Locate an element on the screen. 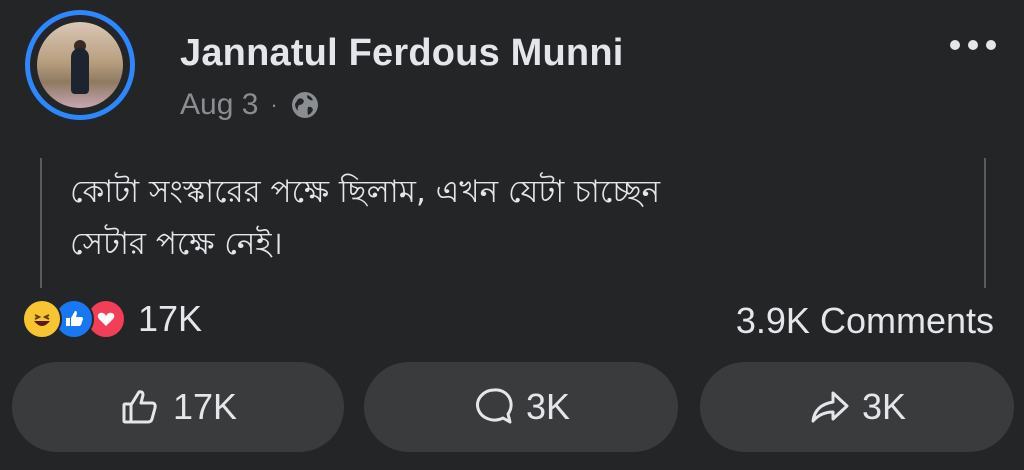 Image resolution: width=1024 pixels, height=470 pixels. thumbs-up-icon is located at coordinates (139, 407).